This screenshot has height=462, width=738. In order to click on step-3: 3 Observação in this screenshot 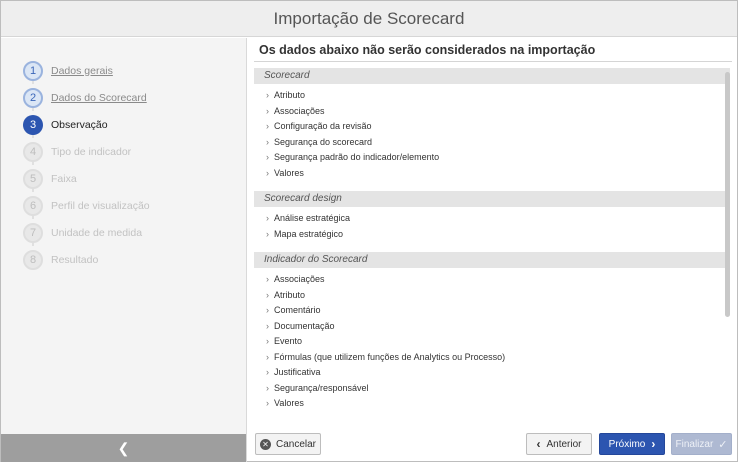, I will do `click(86, 124)`.